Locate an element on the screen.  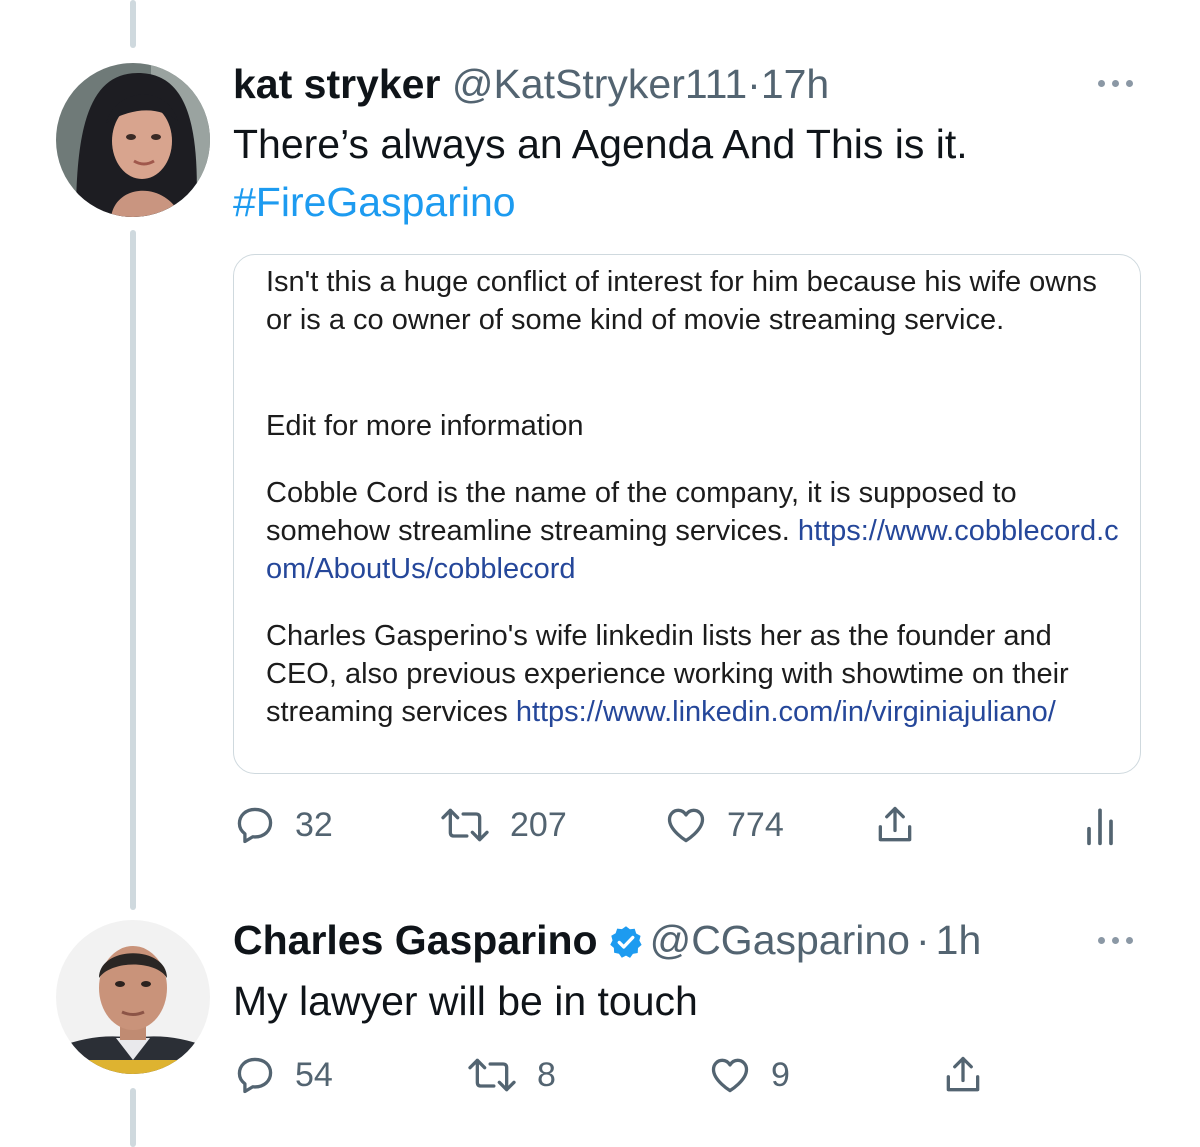
avatar-kat-stryker is located at coordinates (133, 140).